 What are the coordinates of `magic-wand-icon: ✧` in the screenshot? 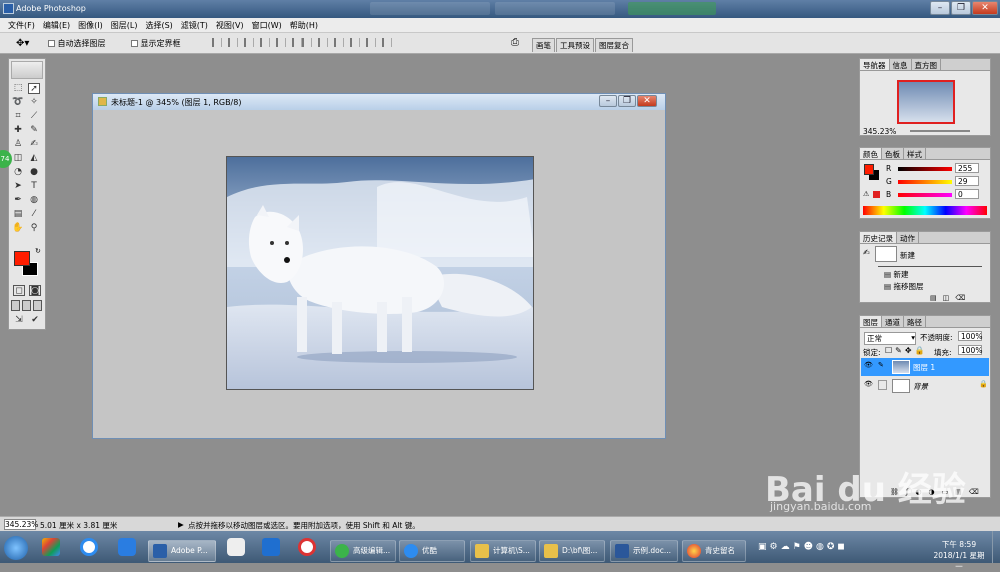 It's located at (34, 102).